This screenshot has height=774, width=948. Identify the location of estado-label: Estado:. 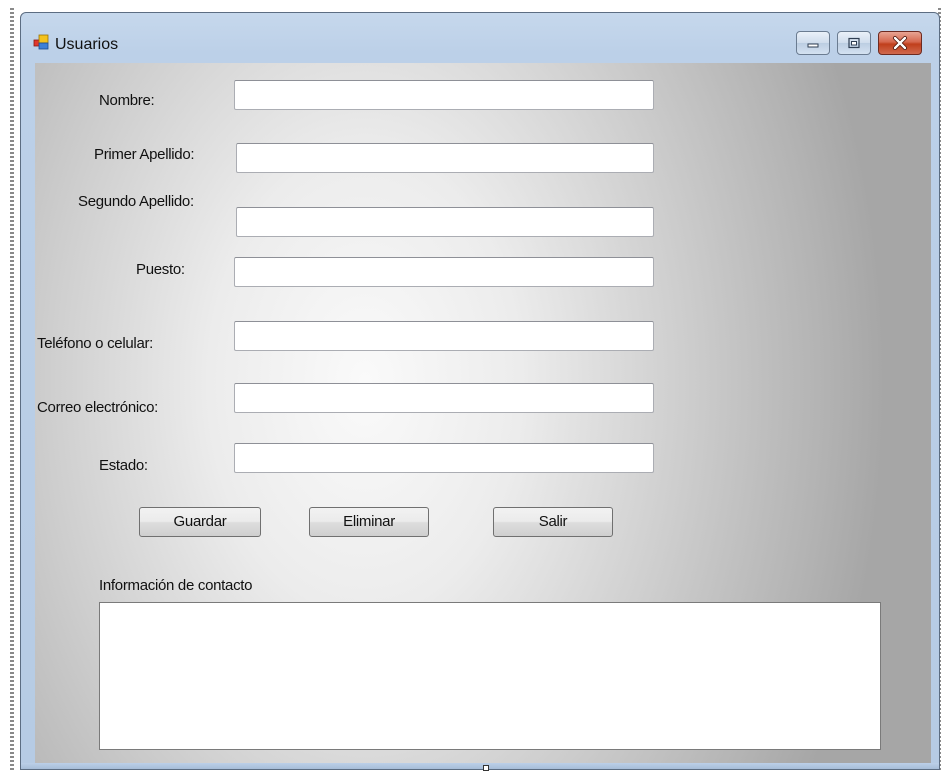
(123, 465).